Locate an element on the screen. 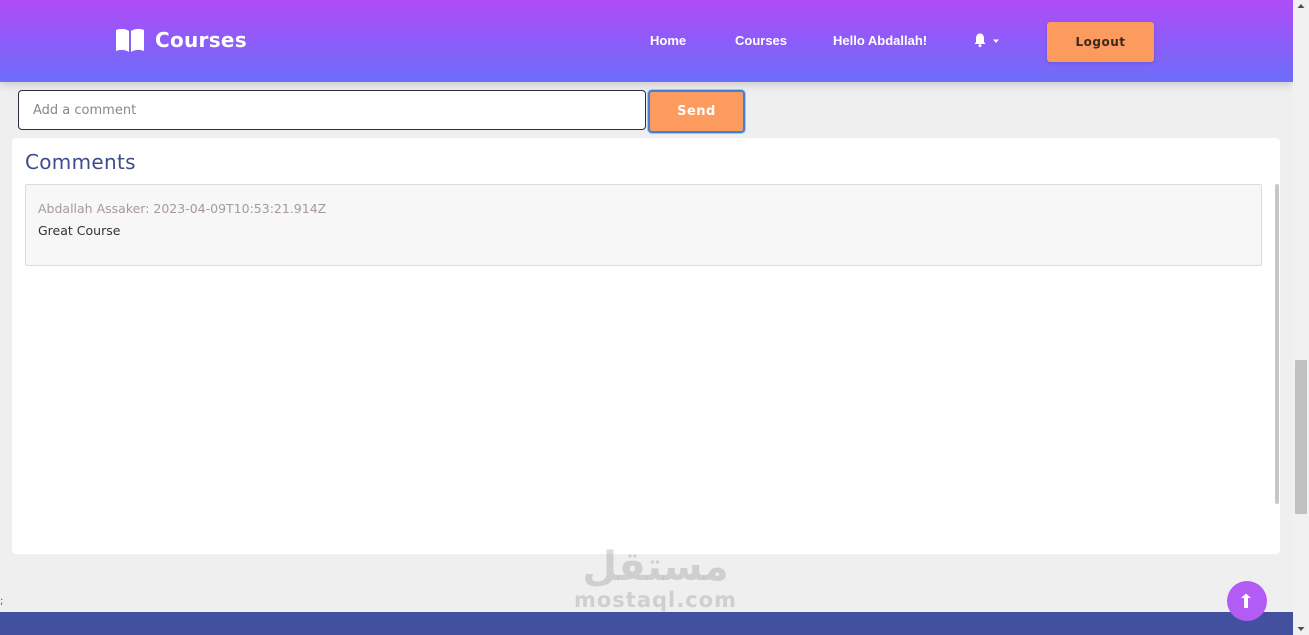 This screenshot has width=1309, height=635. open-book-icon is located at coordinates (130, 40).